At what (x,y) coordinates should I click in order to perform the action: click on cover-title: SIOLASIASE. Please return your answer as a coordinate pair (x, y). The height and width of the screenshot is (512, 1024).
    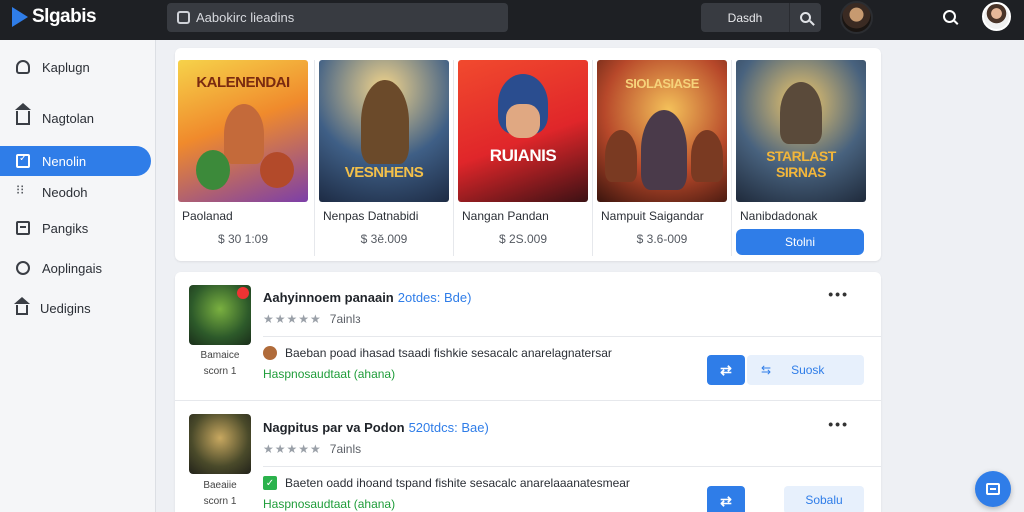
    Looking at the image, I should click on (662, 83).